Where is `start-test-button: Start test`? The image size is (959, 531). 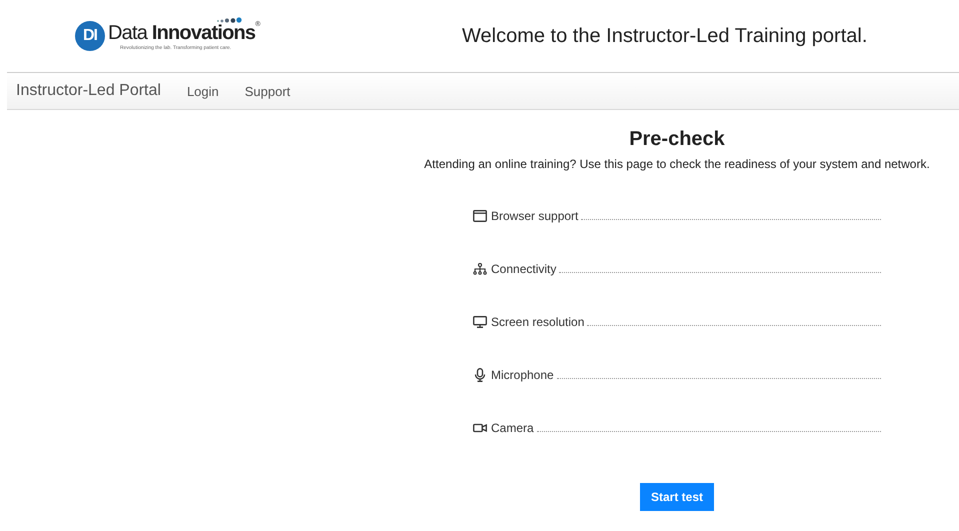 start-test-button: Start test is located at coordinates (677, 497).